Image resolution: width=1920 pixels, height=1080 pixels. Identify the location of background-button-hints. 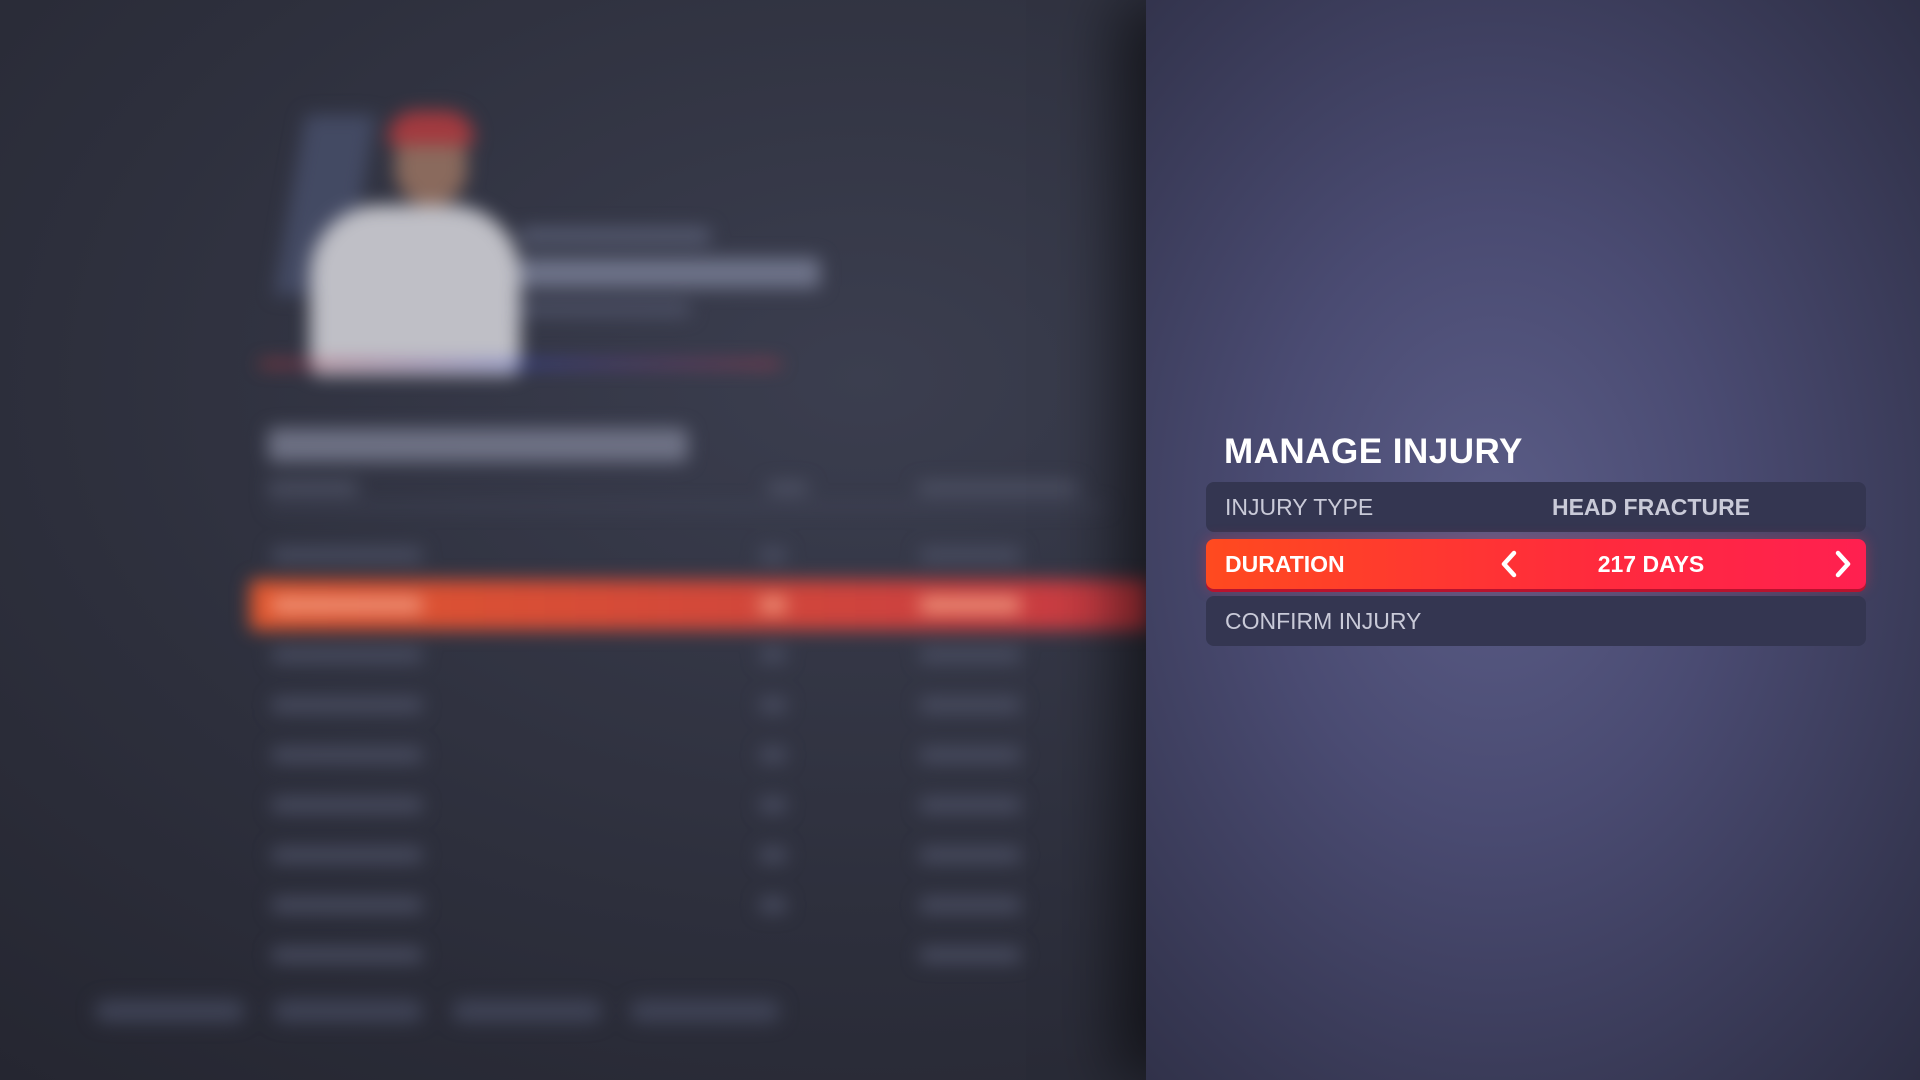
(449, 1013).